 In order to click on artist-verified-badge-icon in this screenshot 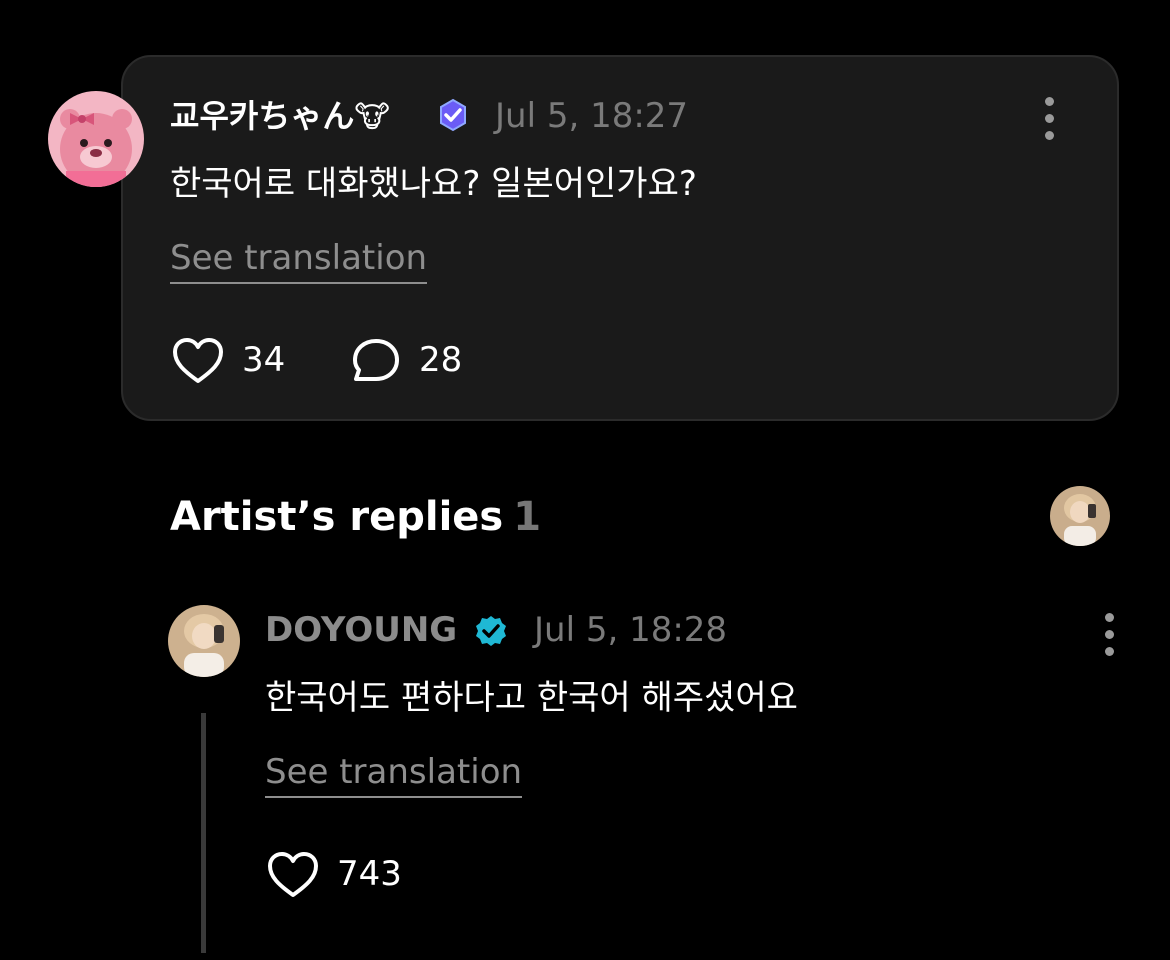, I will do `click(491, 631)`.